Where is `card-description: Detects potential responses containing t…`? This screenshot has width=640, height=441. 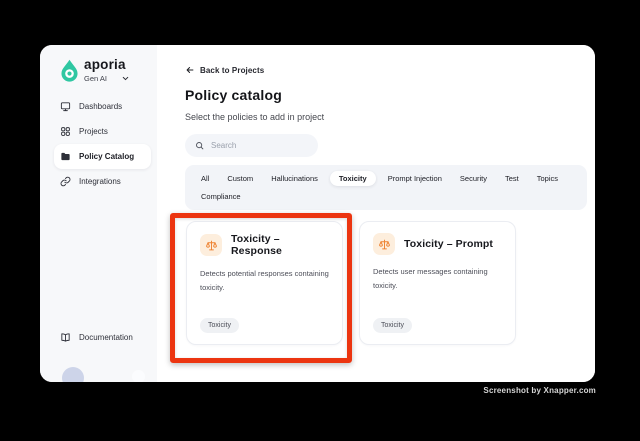 card-description: Detects potential responses containing t… is located at coordinates (264, 280).